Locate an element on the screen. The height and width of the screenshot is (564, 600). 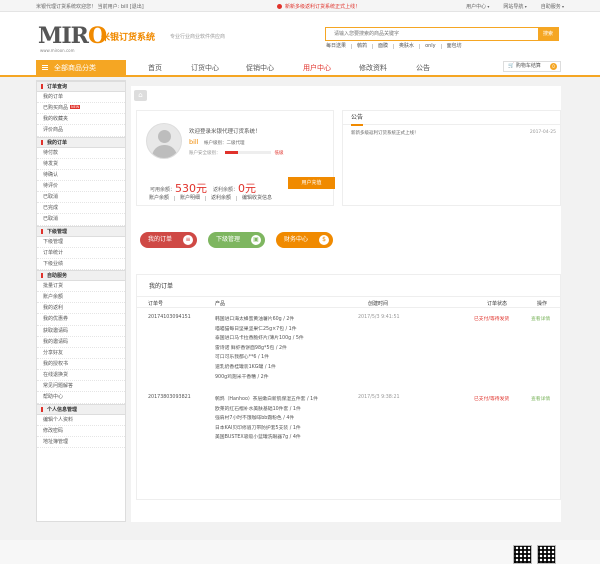
sidebar-item: 我的优惠券 is located at coordinates (81, 320).